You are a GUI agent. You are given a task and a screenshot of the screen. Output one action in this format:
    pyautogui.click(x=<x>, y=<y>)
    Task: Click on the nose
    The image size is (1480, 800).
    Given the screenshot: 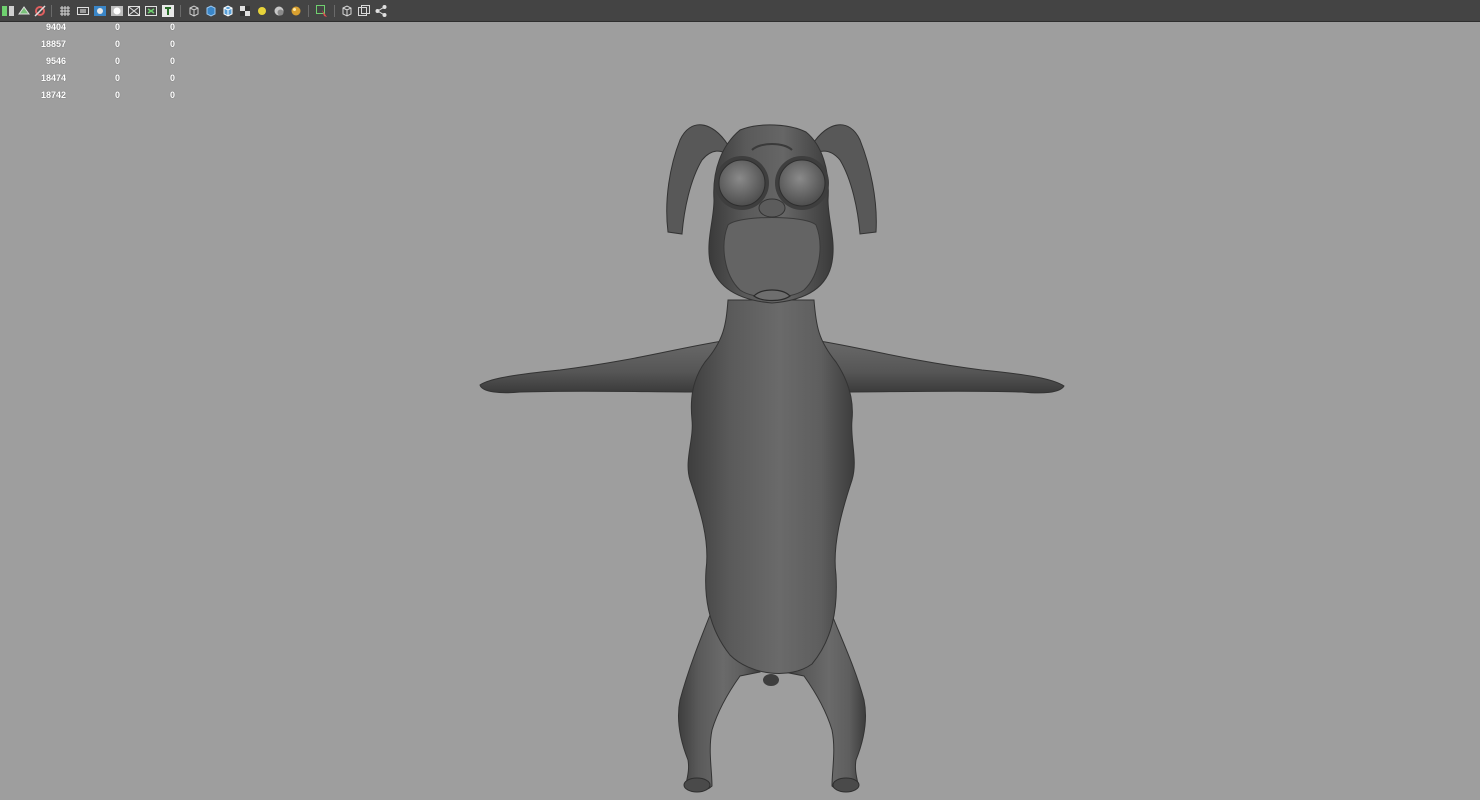 What is the action you would take?
    pyautogui.click(x=772, y=208)
    